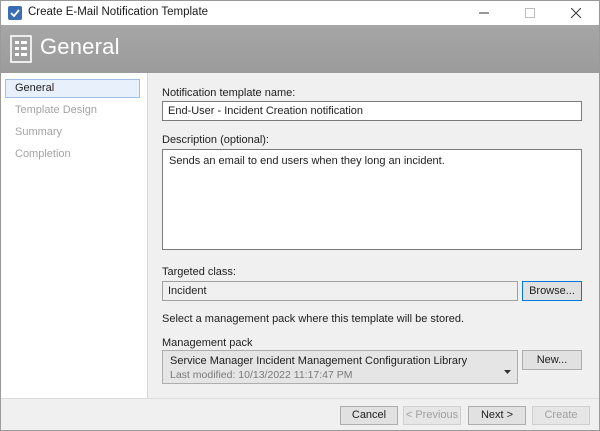 This screenshot has height=431, width=600. I want to click on page-header: General, so click(300, 49).